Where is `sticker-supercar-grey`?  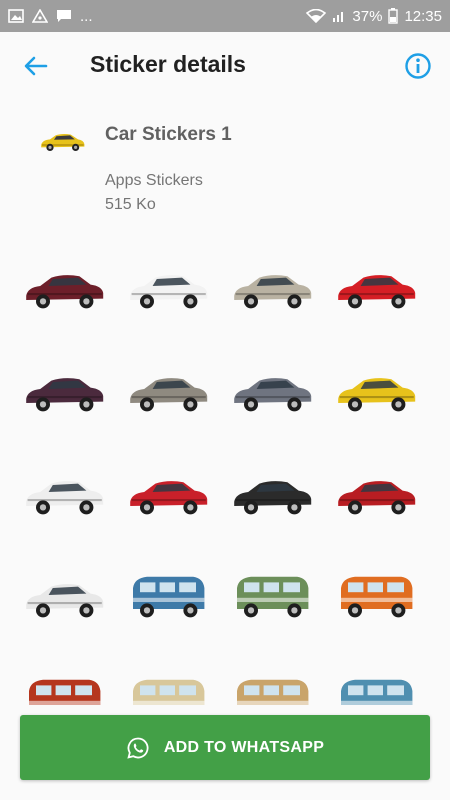
sticker-supercar-grey is located at coordinates (272, 389).